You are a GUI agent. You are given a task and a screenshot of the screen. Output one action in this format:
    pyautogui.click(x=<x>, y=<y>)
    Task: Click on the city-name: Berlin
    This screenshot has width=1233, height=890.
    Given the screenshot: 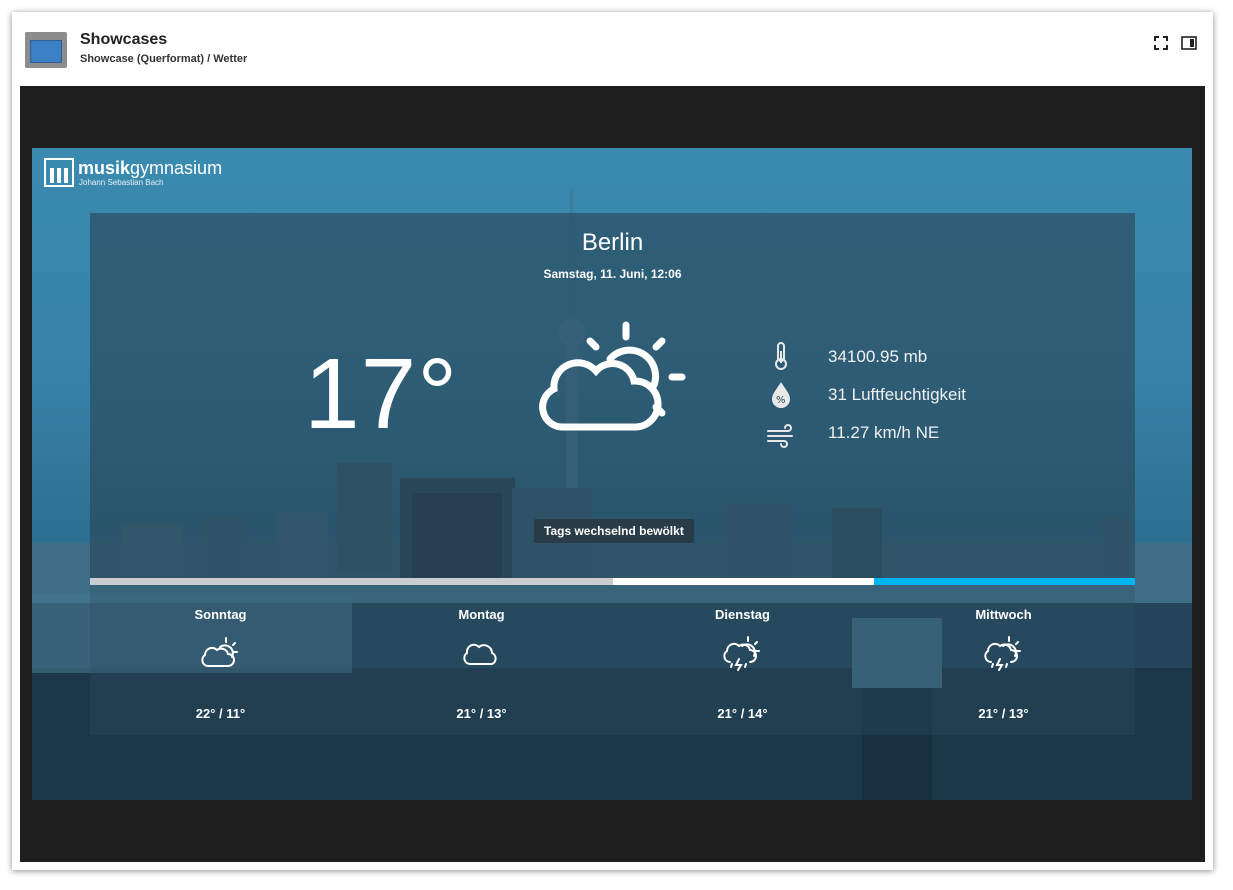 What is the action you would take?
    pyautogui.click(x=612, y=242)
    